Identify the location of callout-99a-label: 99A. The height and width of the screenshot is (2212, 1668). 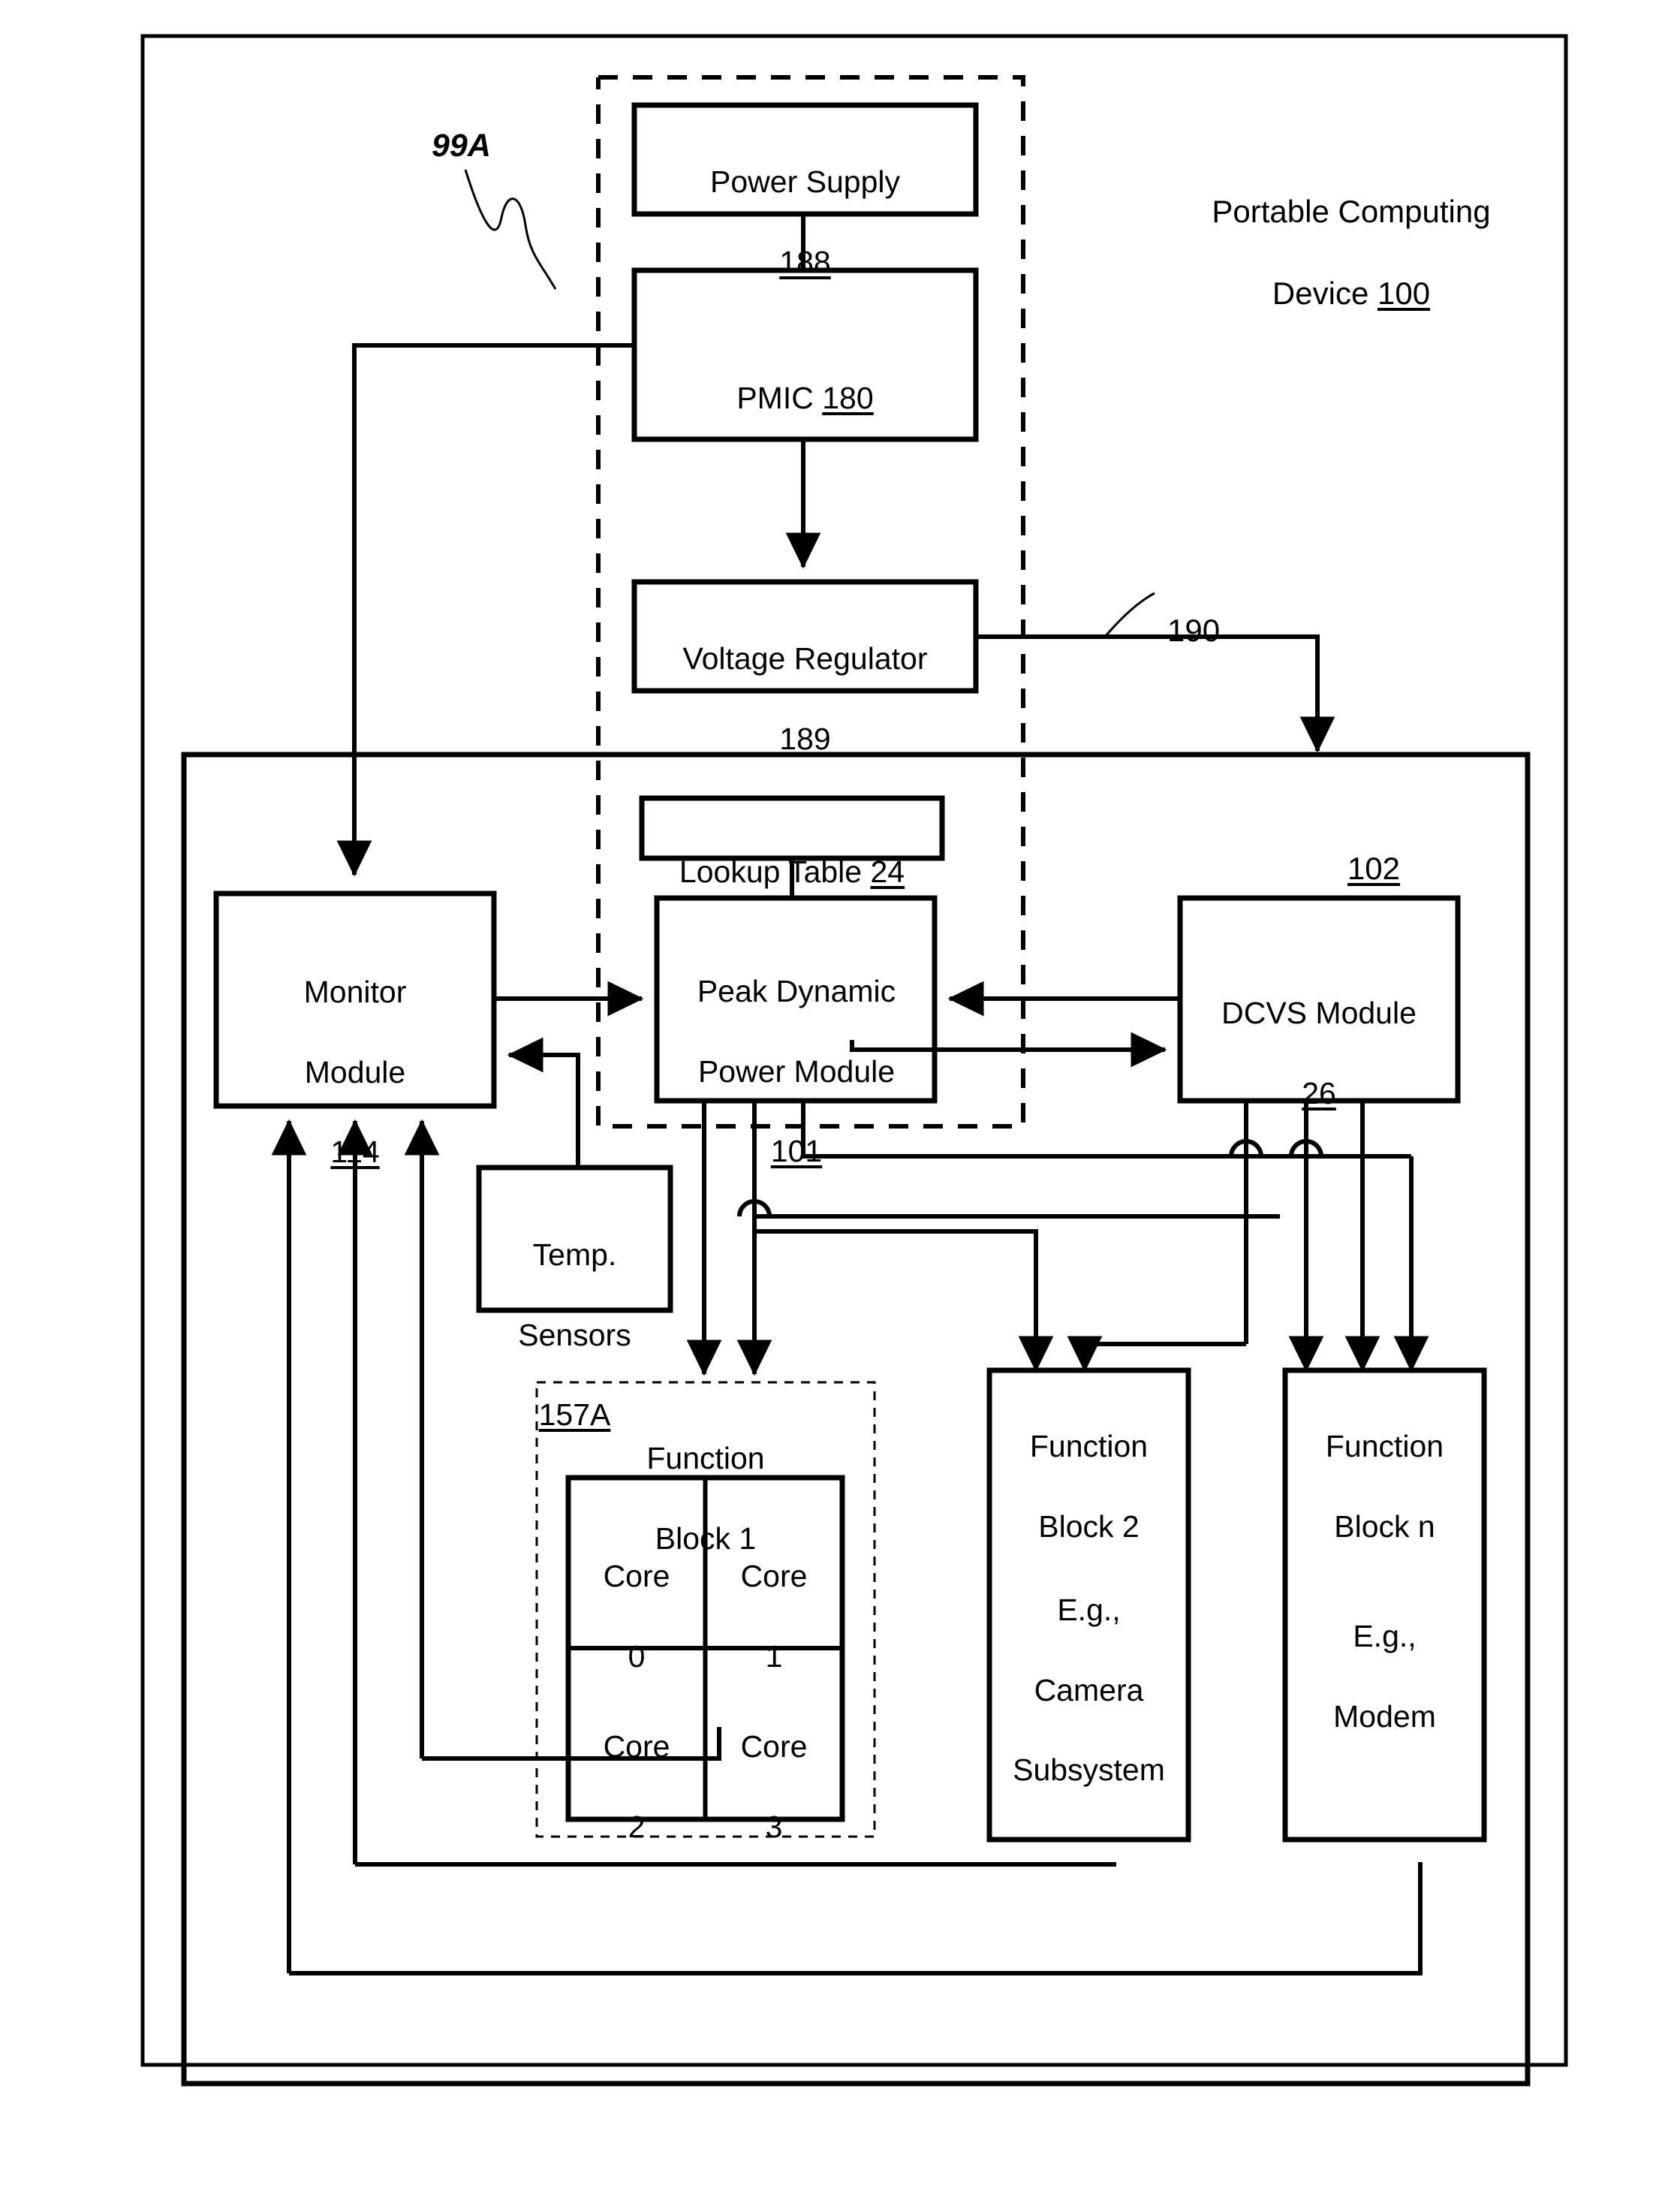
(461, 146).